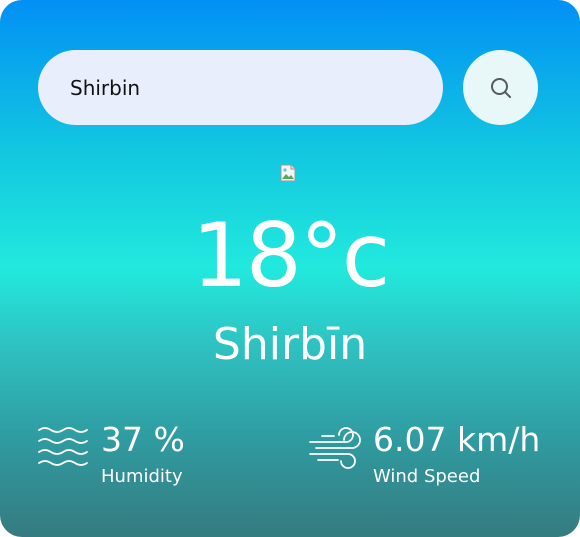 The image size is (580, 537). Describe the element at coordinates (427, 476) in the screenshot. I see `wind-speed-label: Wind Speed` at that location.